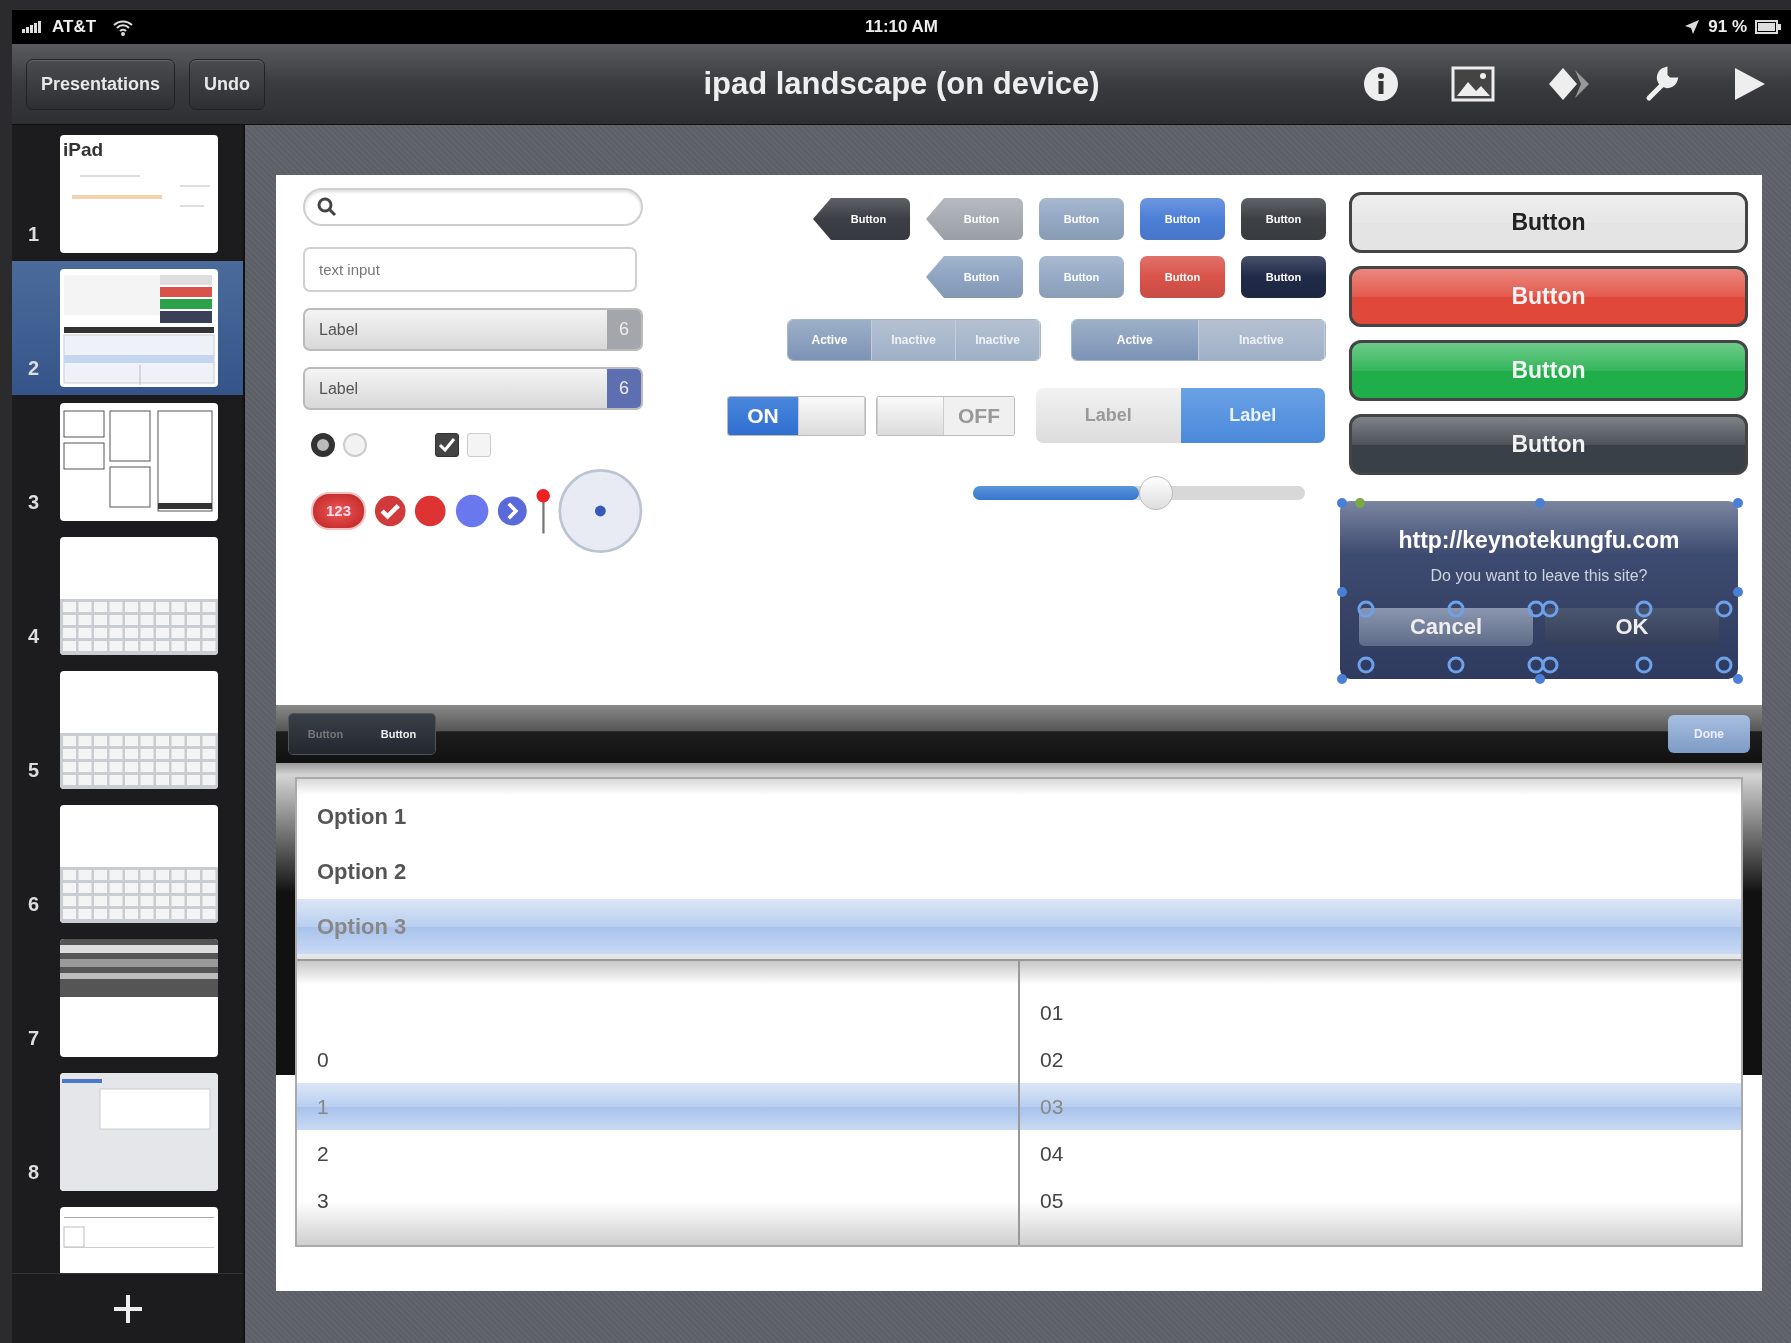 The width and height of the screenshot is (1791, 1343). What do you see at coordinates (657, 1059) in the screenshot?
I see `picker-item: 0` at bounding box center [657, 1059].